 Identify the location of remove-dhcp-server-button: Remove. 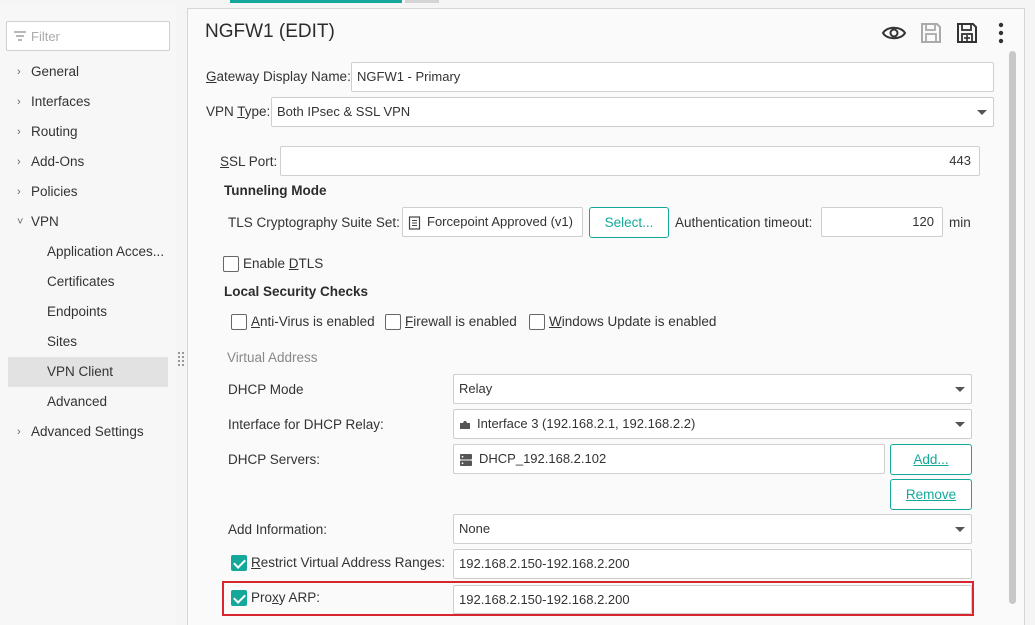
(931, 494).